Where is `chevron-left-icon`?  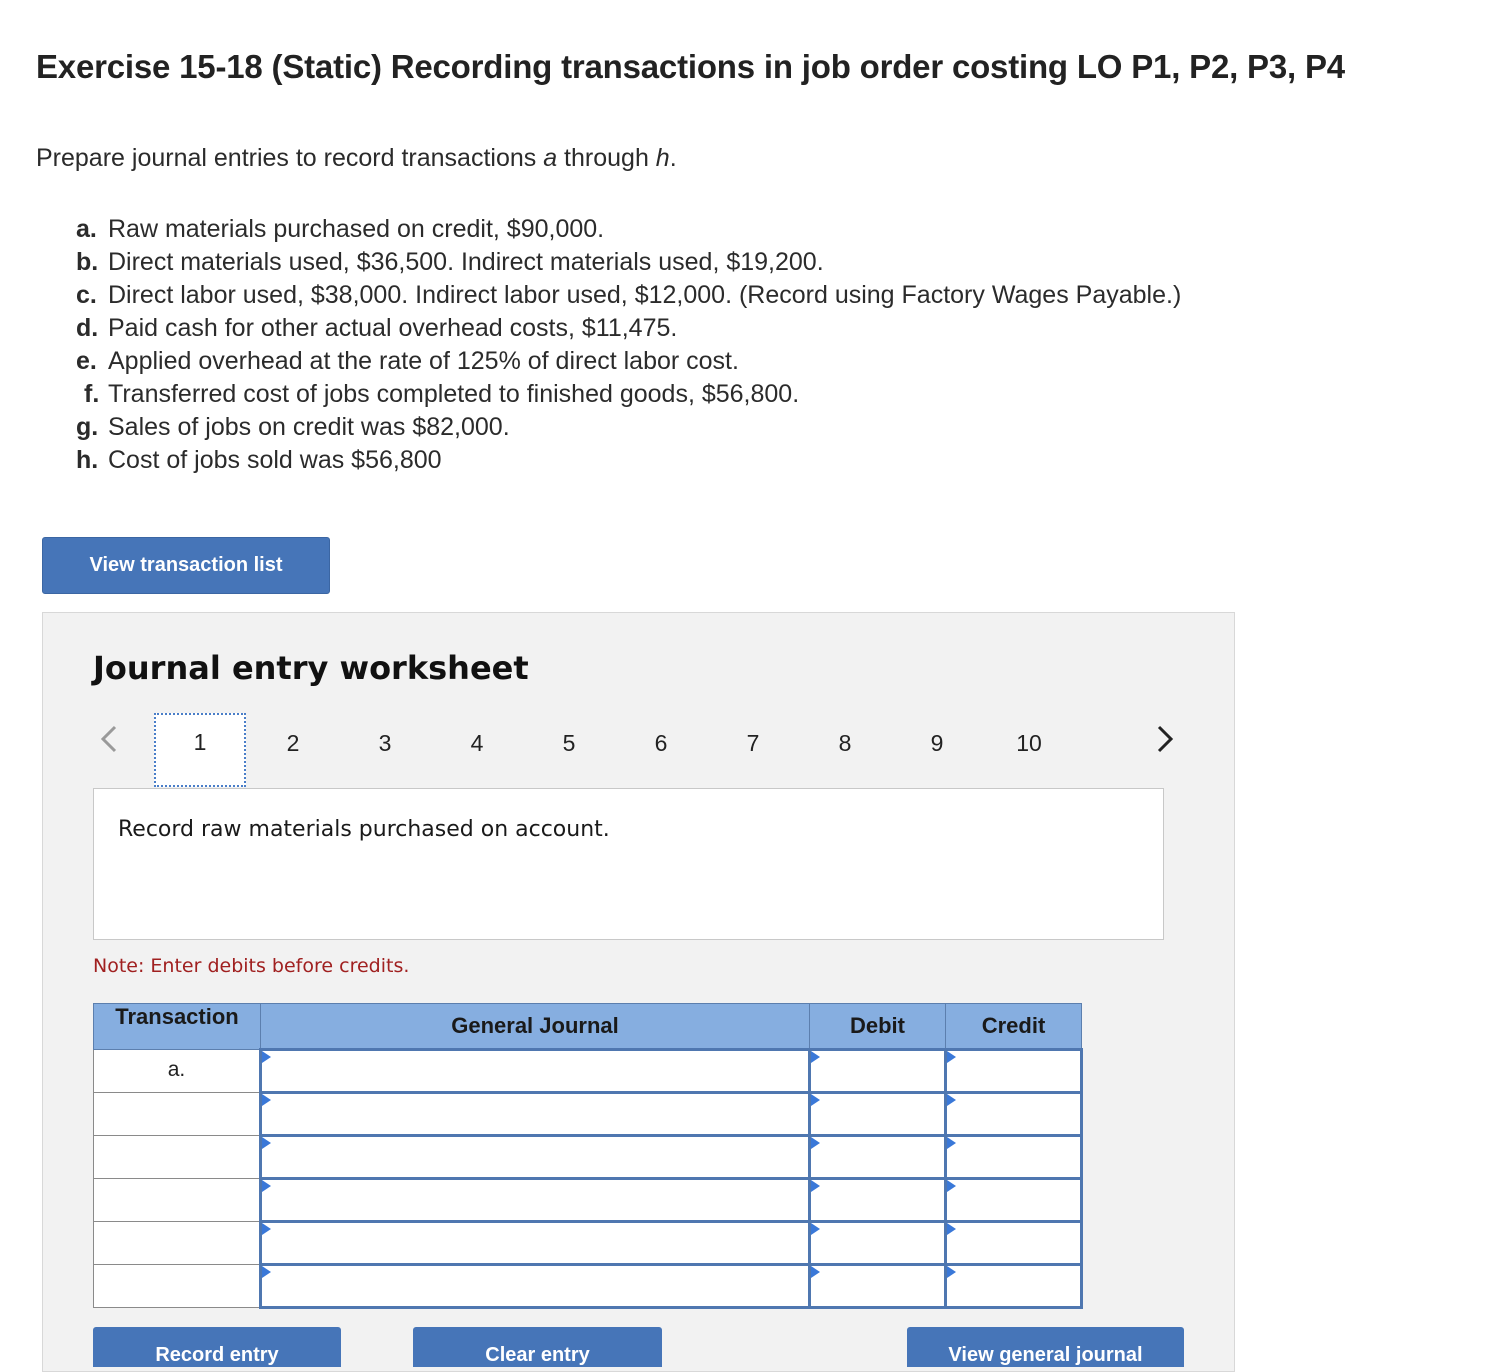 chevron-left-icon is located at coordinates (109, 739).